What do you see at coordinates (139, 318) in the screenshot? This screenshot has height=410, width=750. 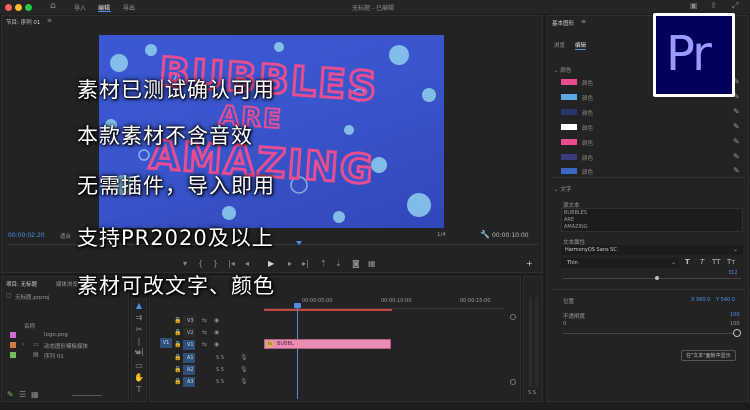 I see `track-select-tool-icon: ⇉` at bounding box center [139, 318].